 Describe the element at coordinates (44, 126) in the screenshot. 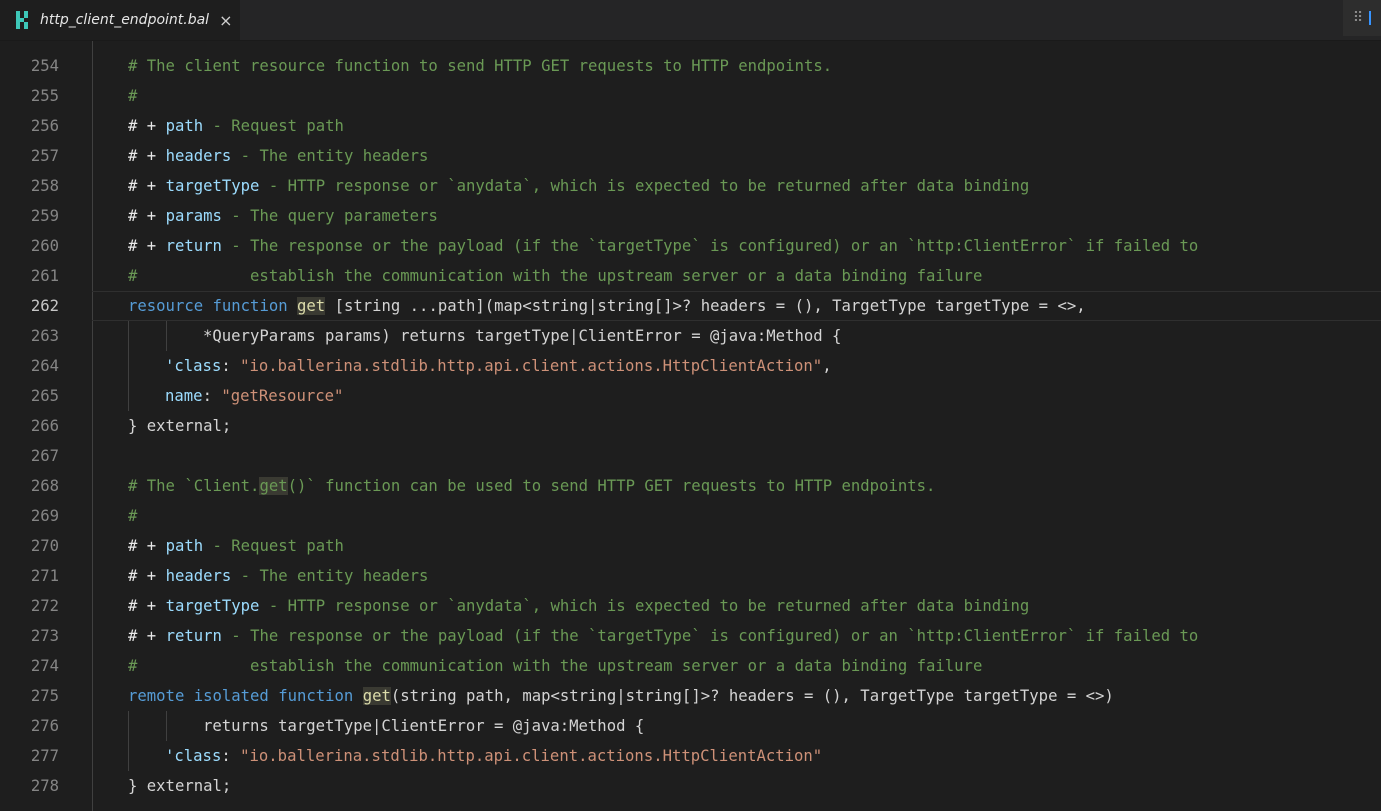

I see `line-number: 256` at that location.